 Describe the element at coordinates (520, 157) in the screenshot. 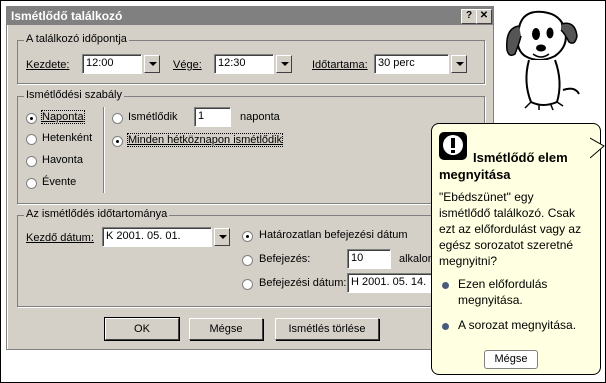

I see `balloon-title-line1: Ismétlődő elem` at that location.